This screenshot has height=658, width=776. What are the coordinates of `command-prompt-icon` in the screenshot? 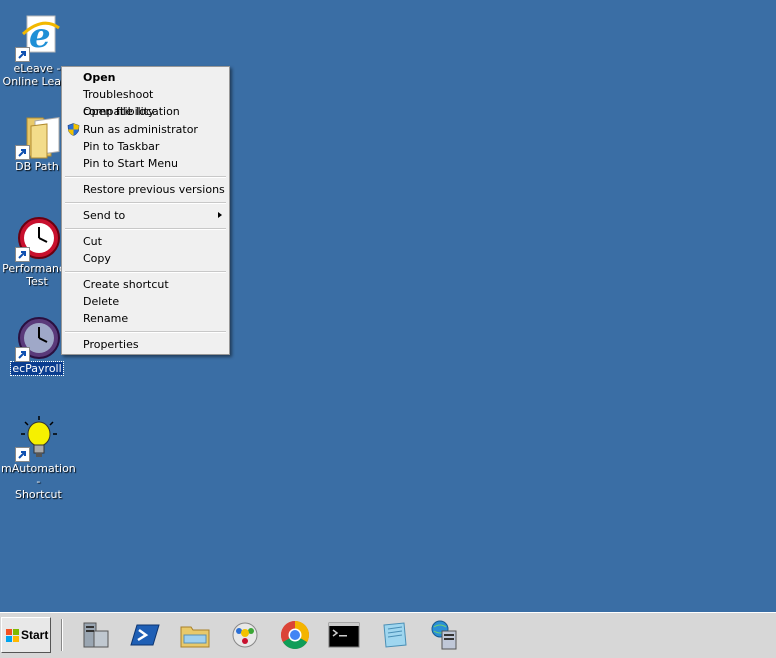 It's located at (344, 635).